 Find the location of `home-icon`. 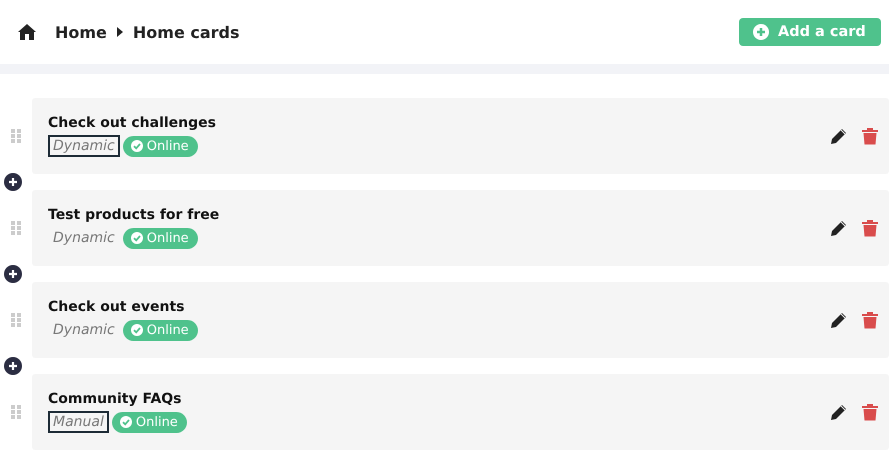

home-icon is located at coordinates (27, 32).